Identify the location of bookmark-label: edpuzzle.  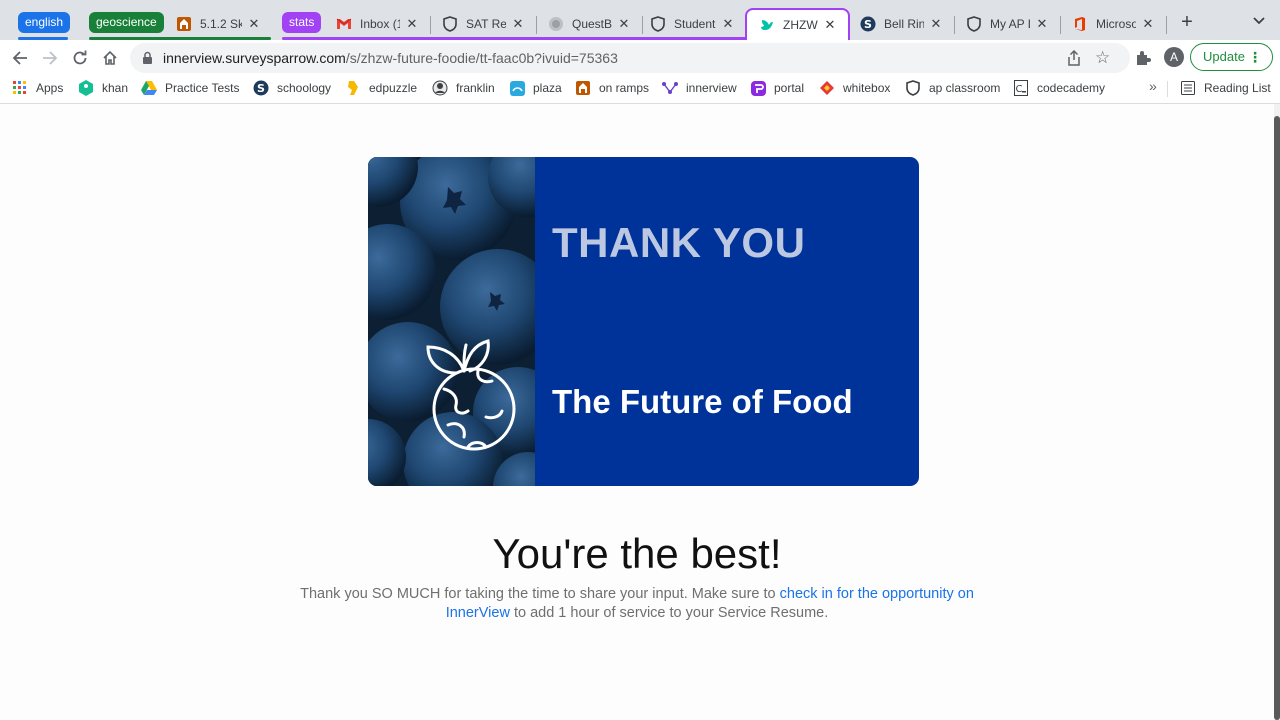
(393, 88).